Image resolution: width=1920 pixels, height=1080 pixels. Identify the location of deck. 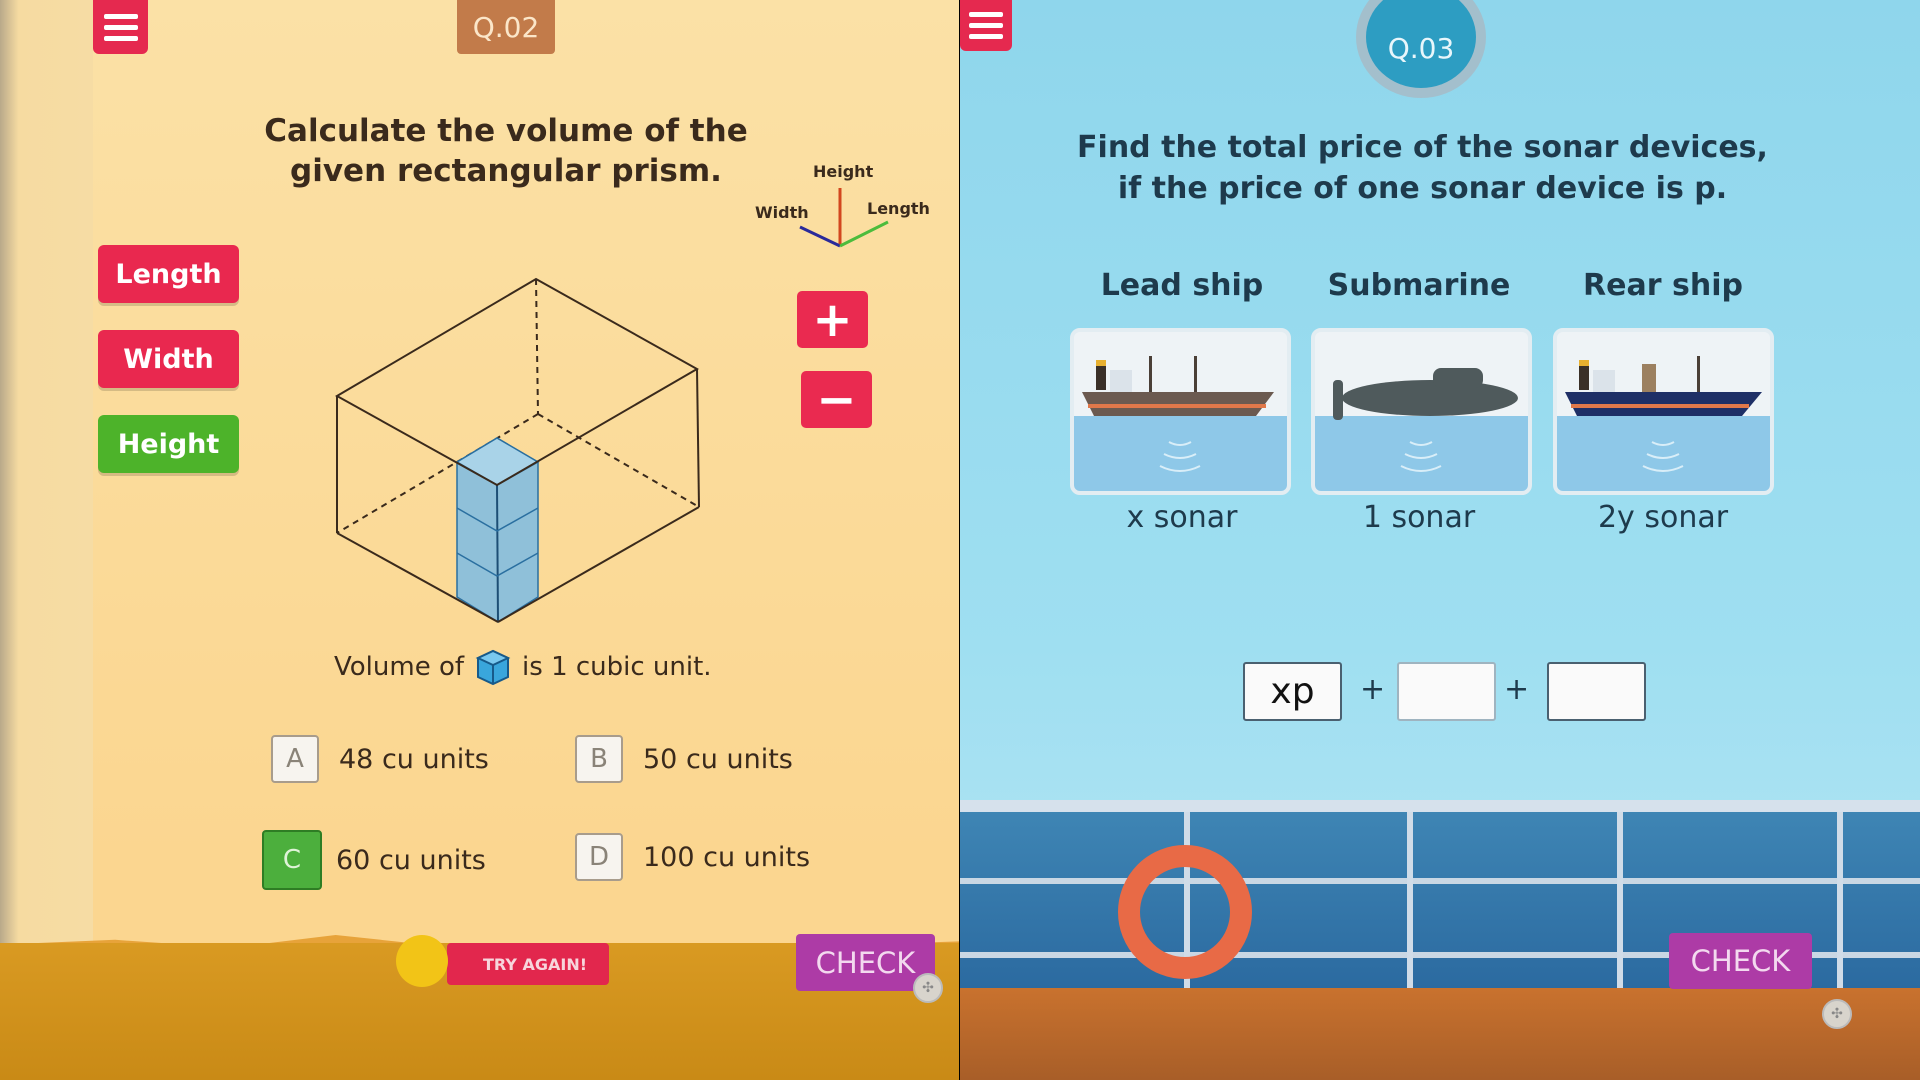
(1440, 1034).